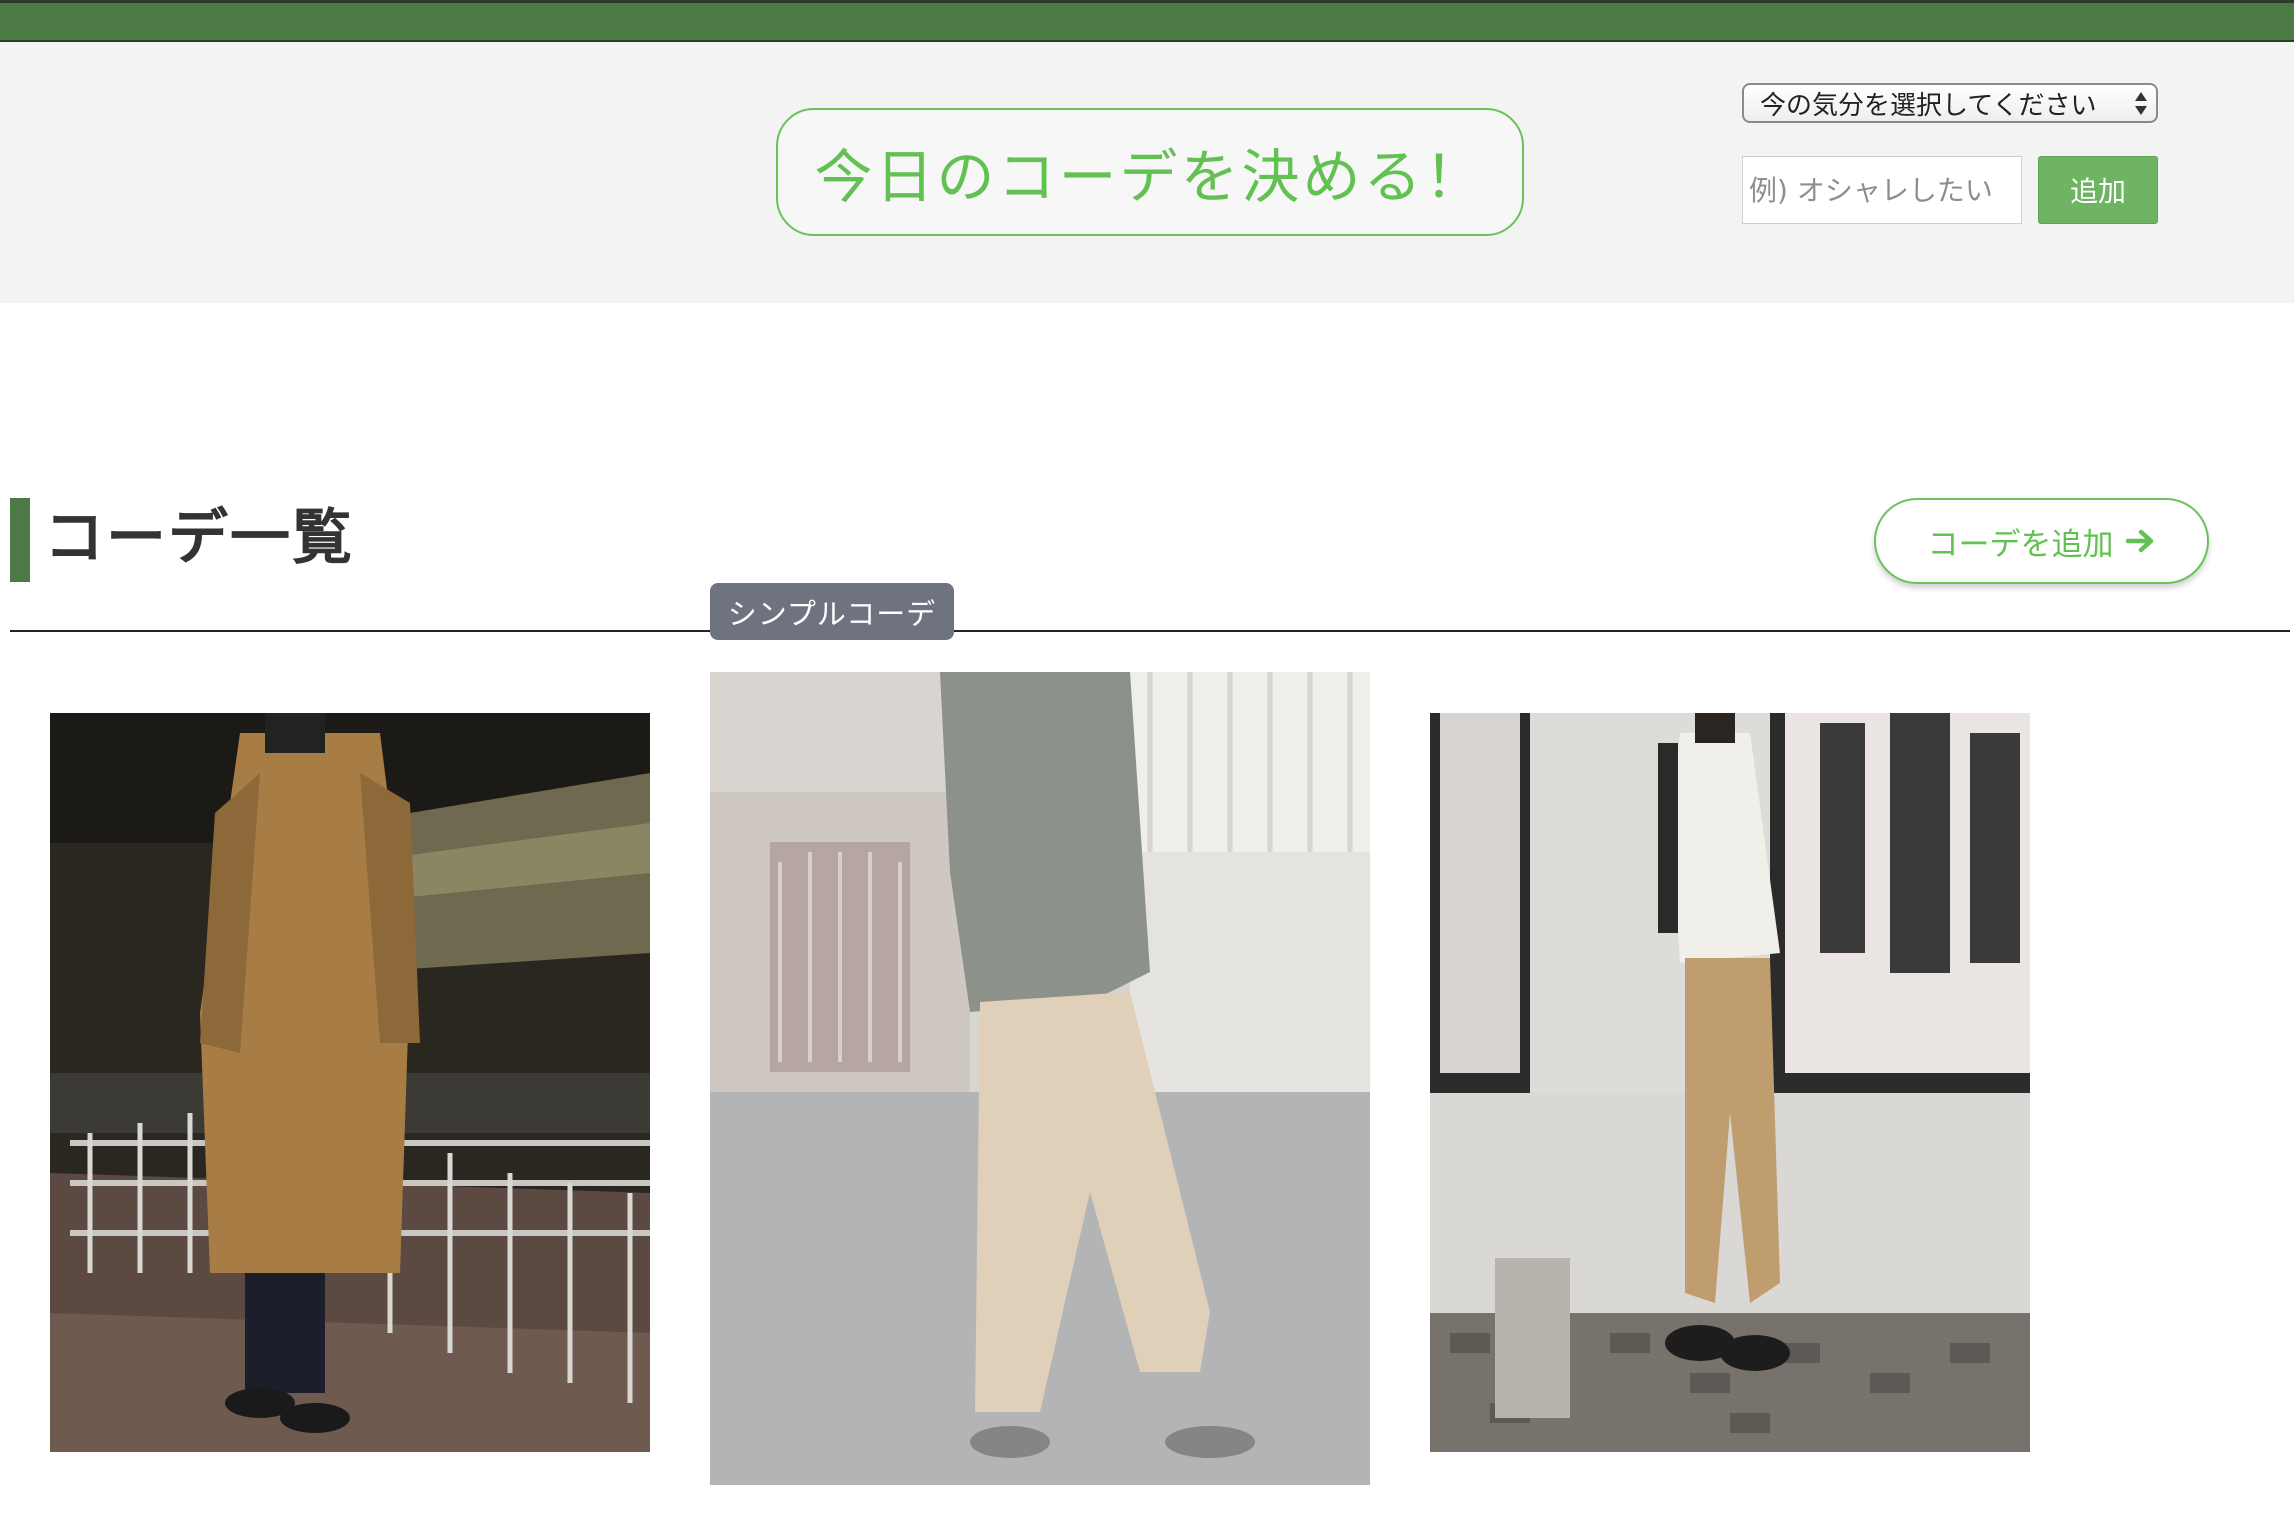  Describe the element at coordinates (1147, 21) in the screenshot. I see `top-navbar` at that location.